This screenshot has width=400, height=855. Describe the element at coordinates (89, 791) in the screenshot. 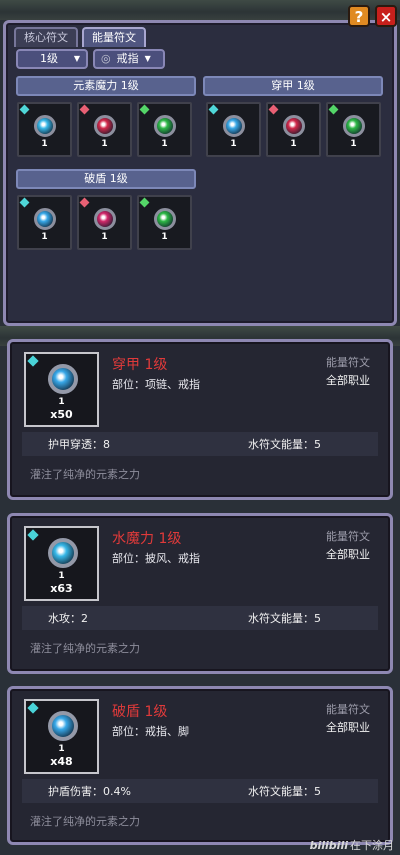

I see `rune-stat: 护盾伤害：0.4%` at that location.